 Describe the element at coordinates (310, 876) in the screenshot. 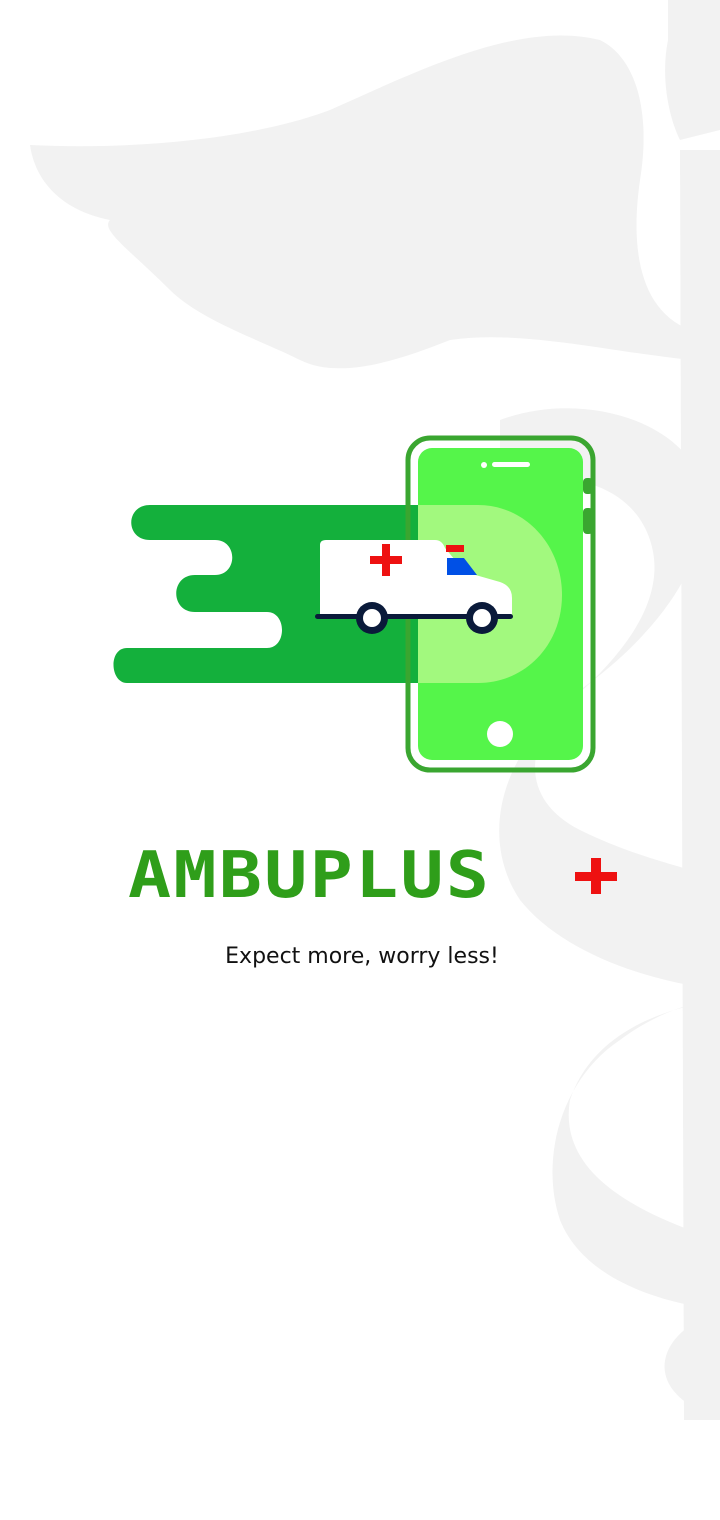

I see `app-name: AMBUPLUS` at that location.